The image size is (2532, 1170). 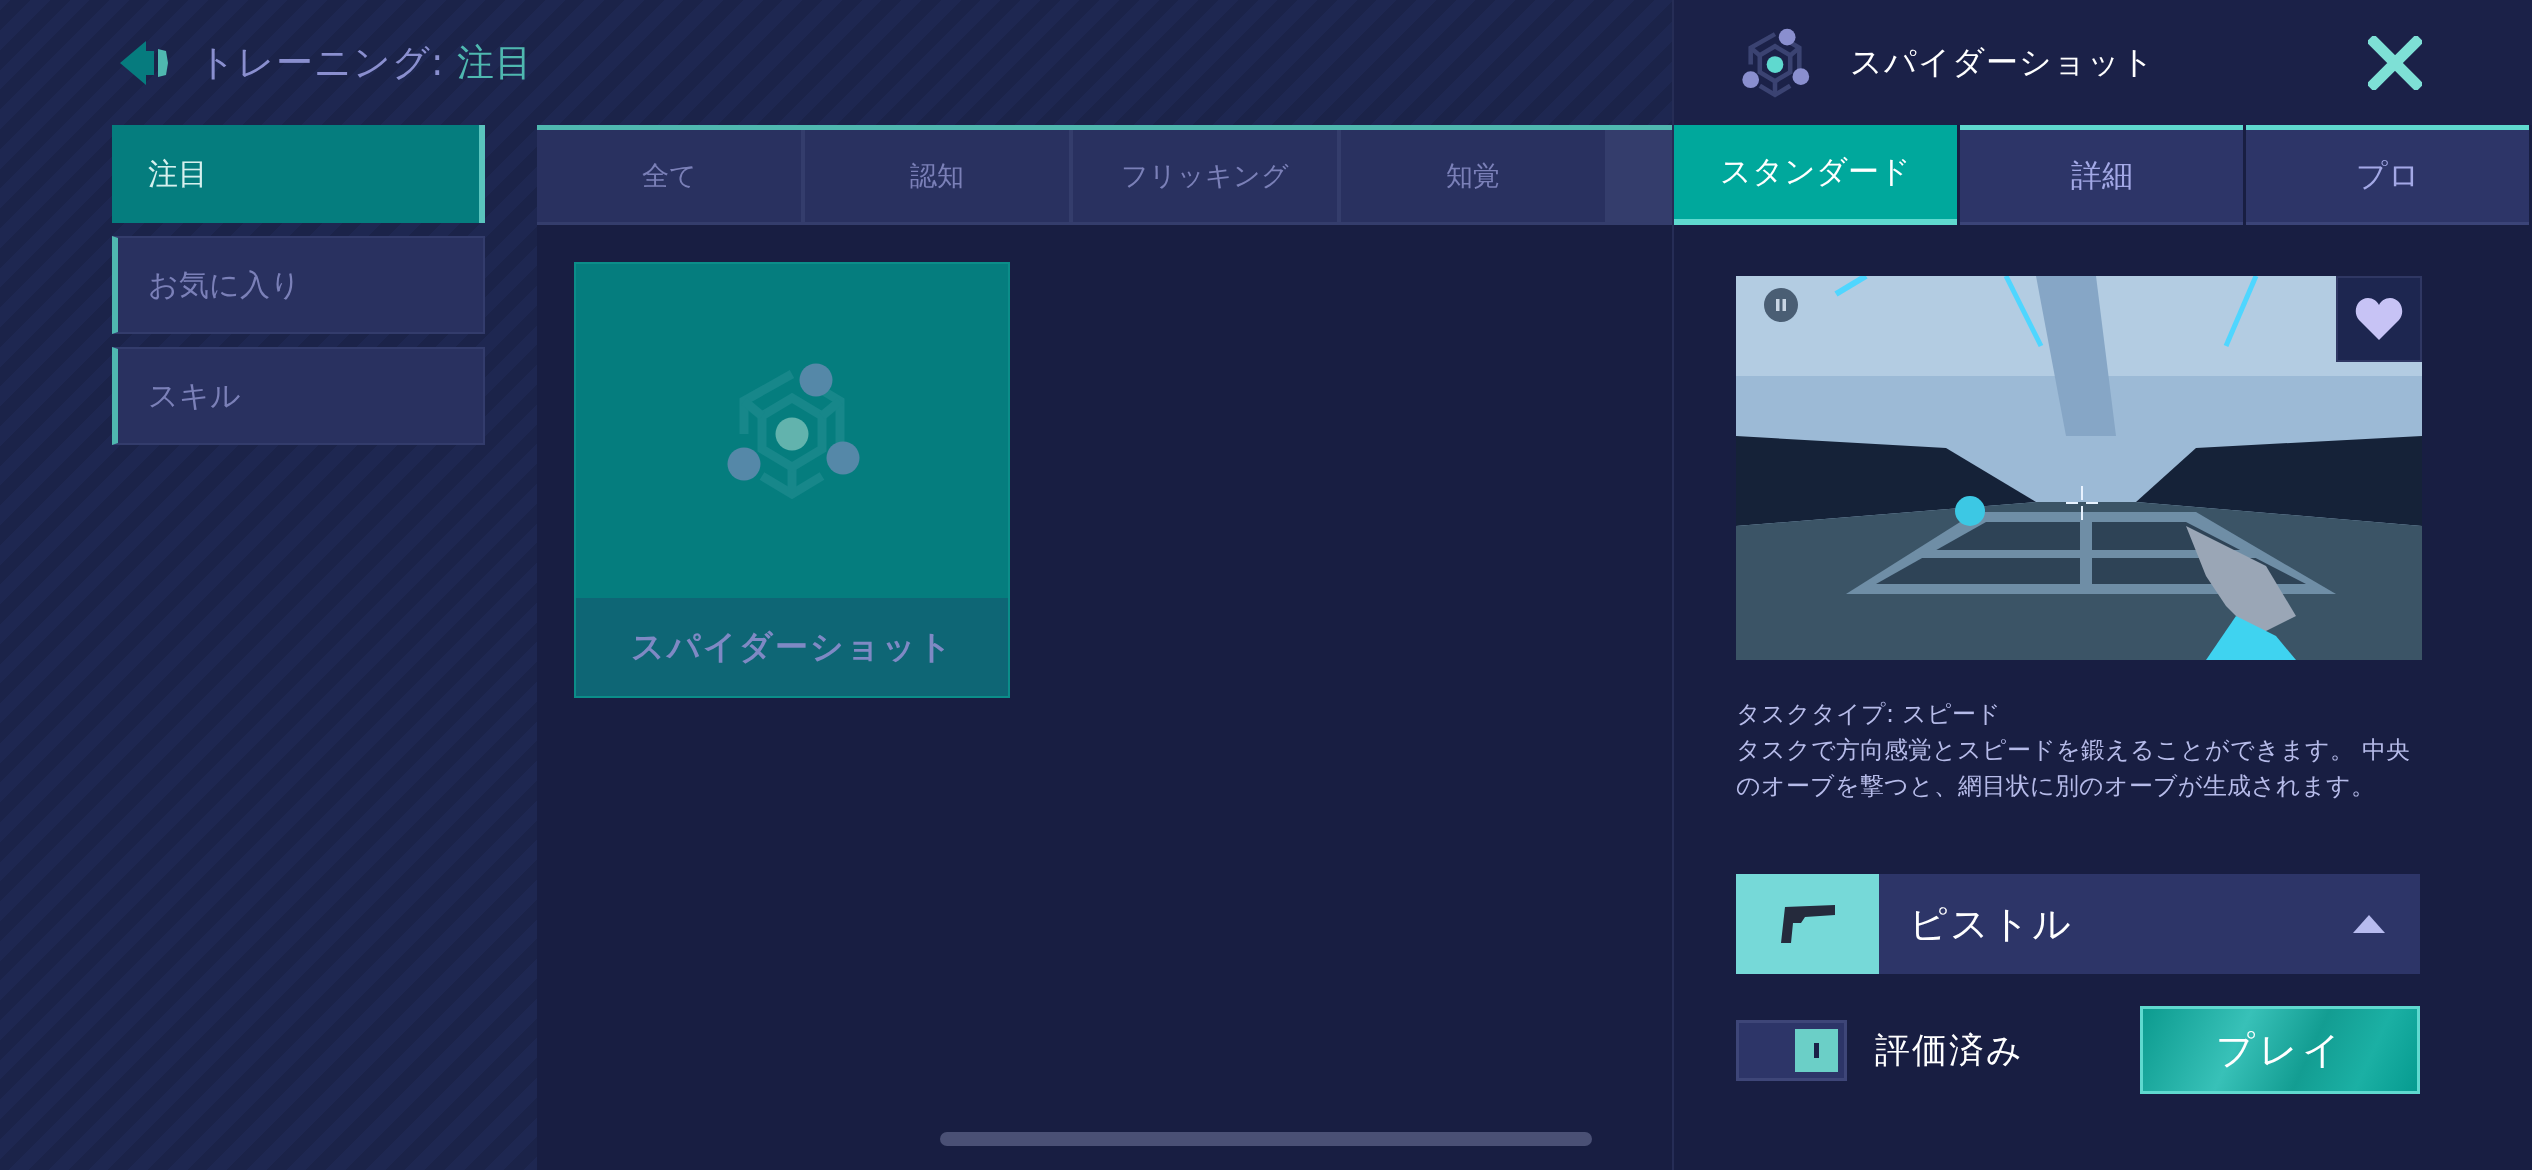 What do you see at coordinates (2101, 175) in the screenshot?
I see `difficulty-tab: 詳細` at bounding box center [2101, 175].